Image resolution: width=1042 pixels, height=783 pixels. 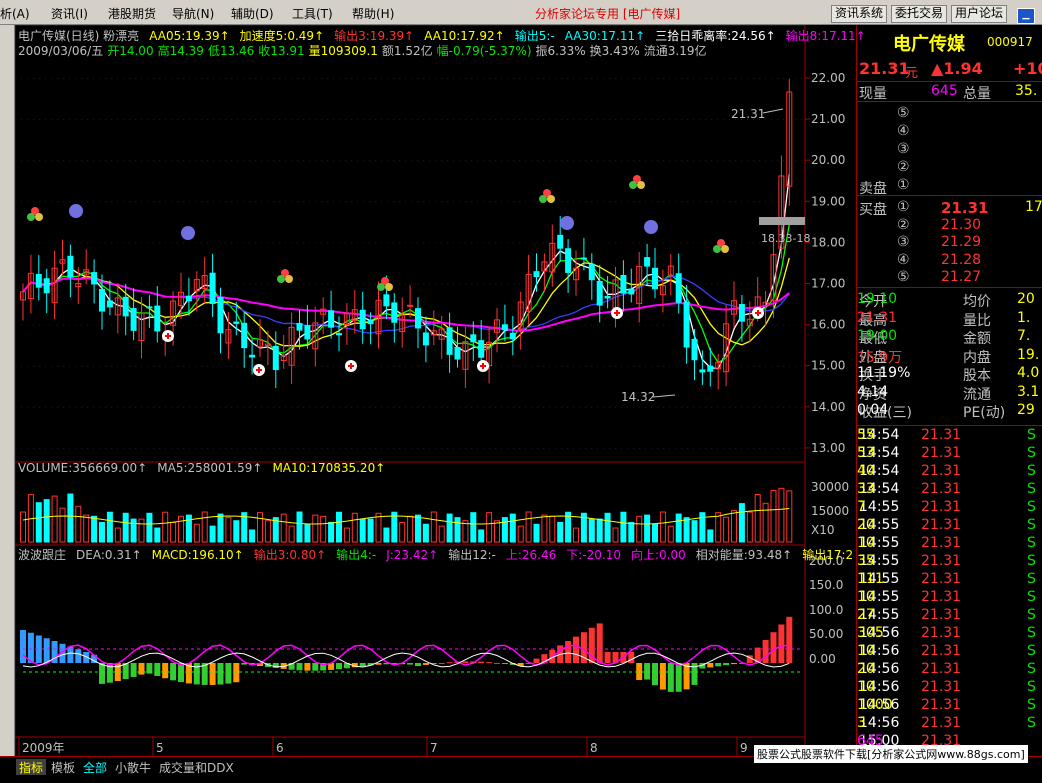 What do you see at coordinates (196, 767) in the screenshot?
I see `tab-volume-ddx: 成交量和DDX` at bounding box center [196, 767].